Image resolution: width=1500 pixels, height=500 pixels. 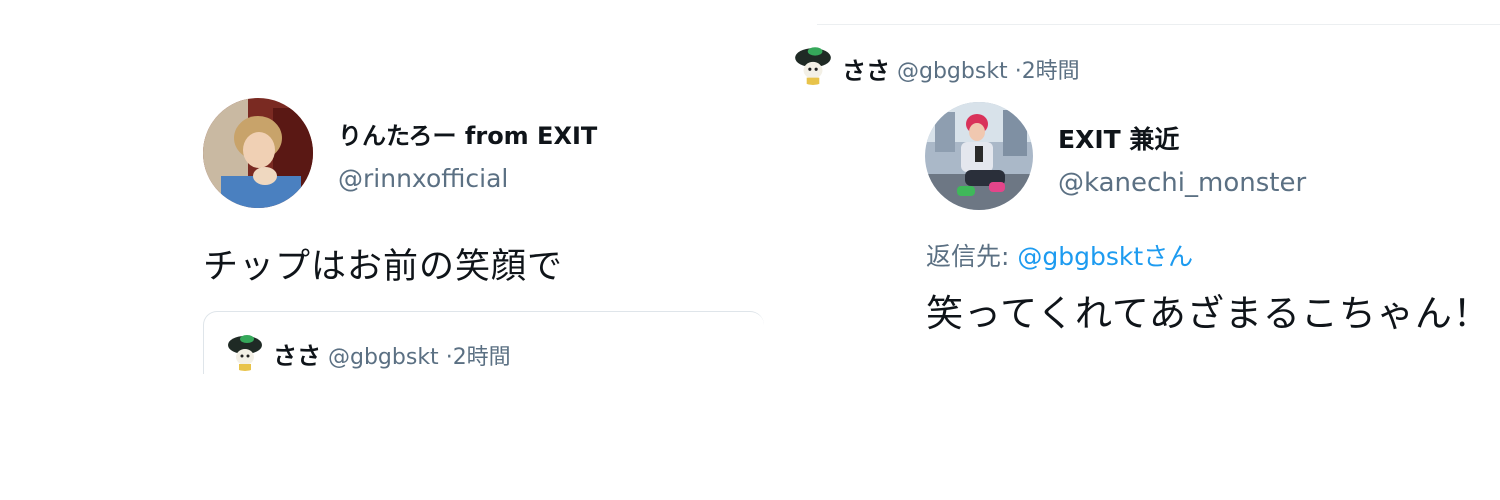 I want to click on parent-time: 2時間, so click(x=1051, y=71).